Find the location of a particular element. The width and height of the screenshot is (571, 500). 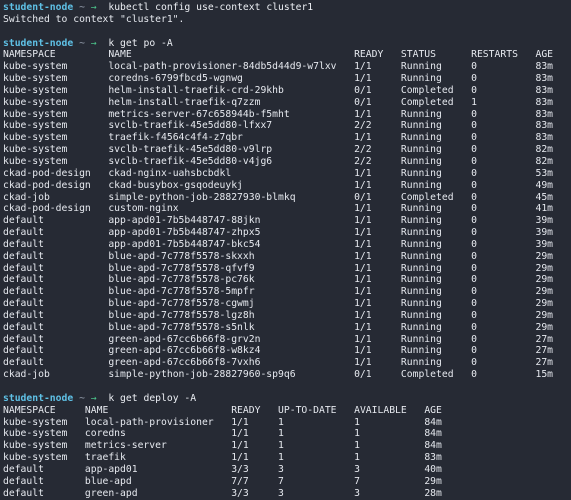

cell-ready: 7/7 is located at coordinates (255, 481).